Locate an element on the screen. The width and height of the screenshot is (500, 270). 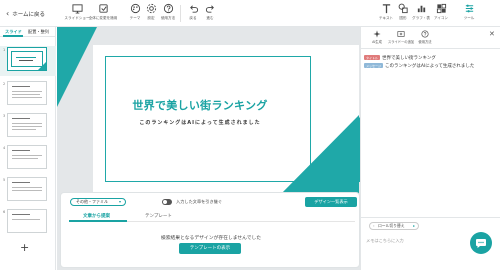
chat-button is located at coordinates (481, 243).